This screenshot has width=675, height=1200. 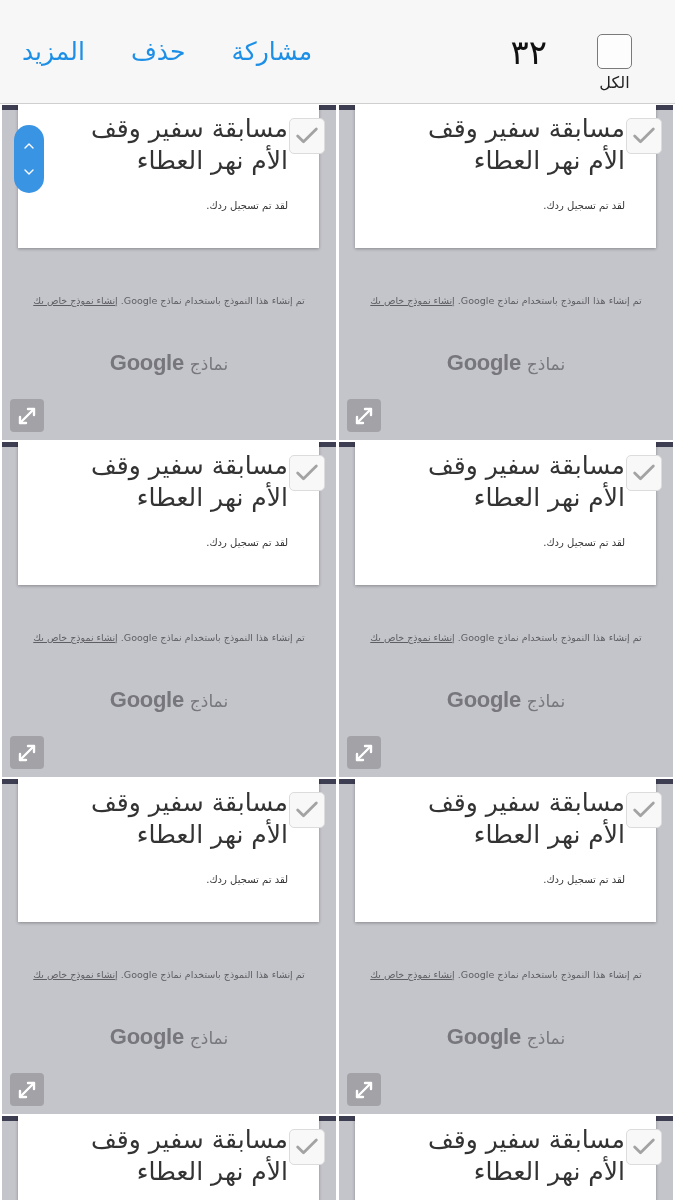 I want to click on select-all-checkbox, so click(x=614, y=51).